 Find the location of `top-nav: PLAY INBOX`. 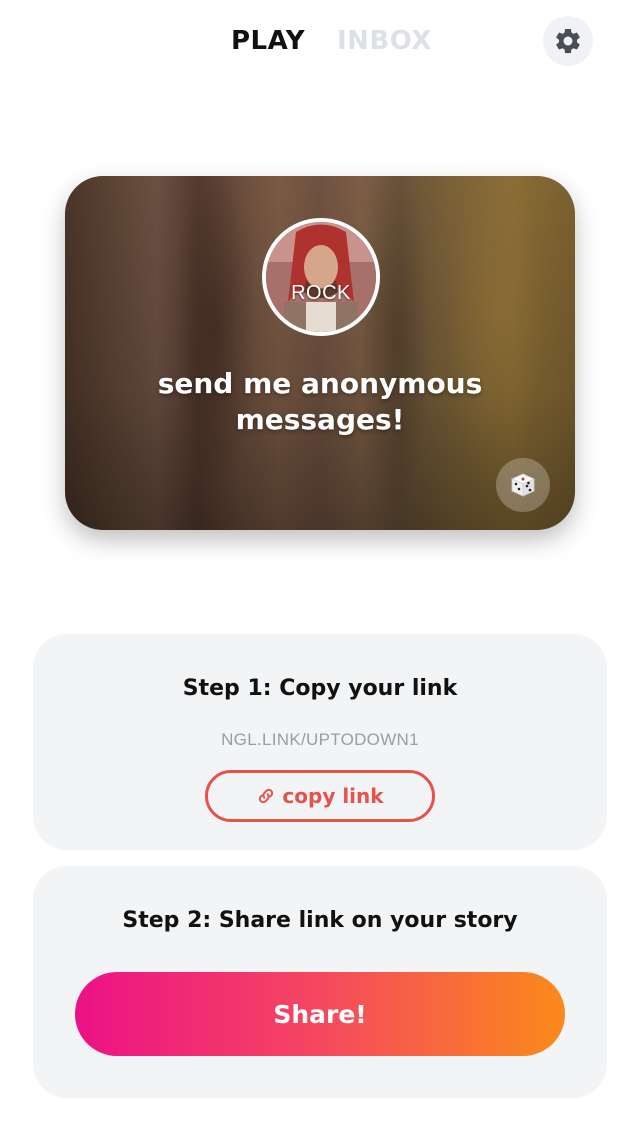

top-nav: PLAY INBOX is located at coordinates (320, 42).